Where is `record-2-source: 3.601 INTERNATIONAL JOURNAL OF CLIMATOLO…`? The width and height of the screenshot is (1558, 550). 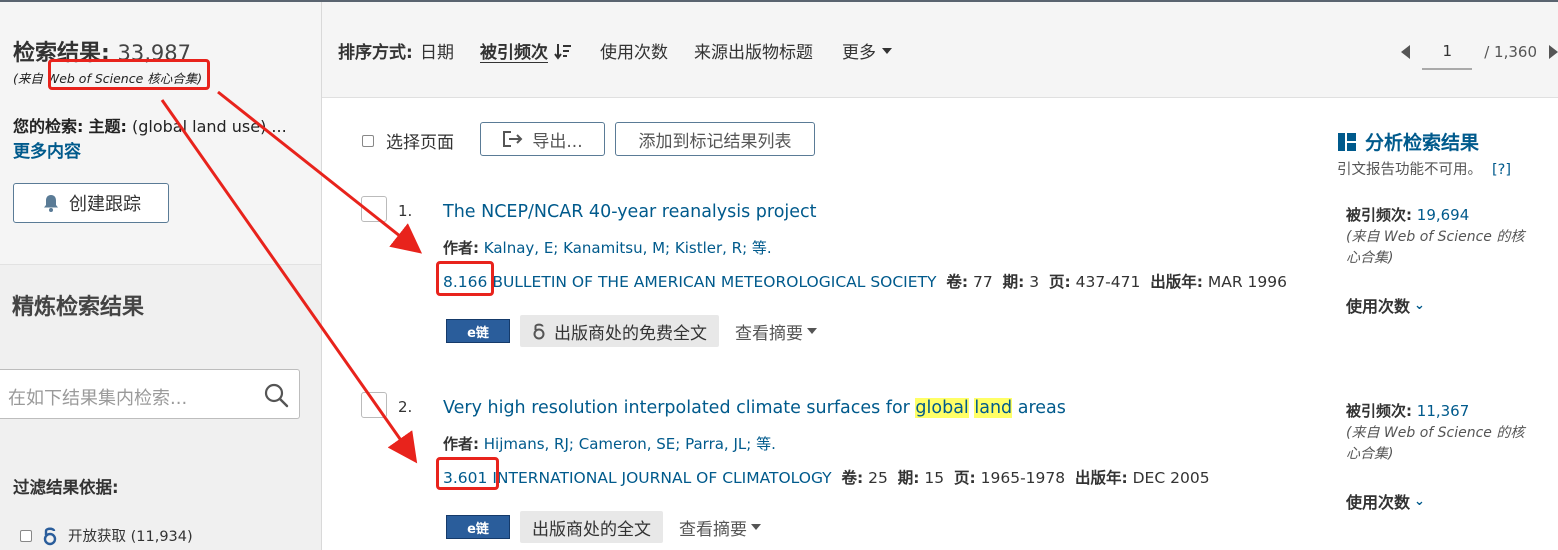
record-2-source: 3.601 INTERNATIONAL JOURNAL OF CLIMATOLO… is located at coordinates (826, 477).